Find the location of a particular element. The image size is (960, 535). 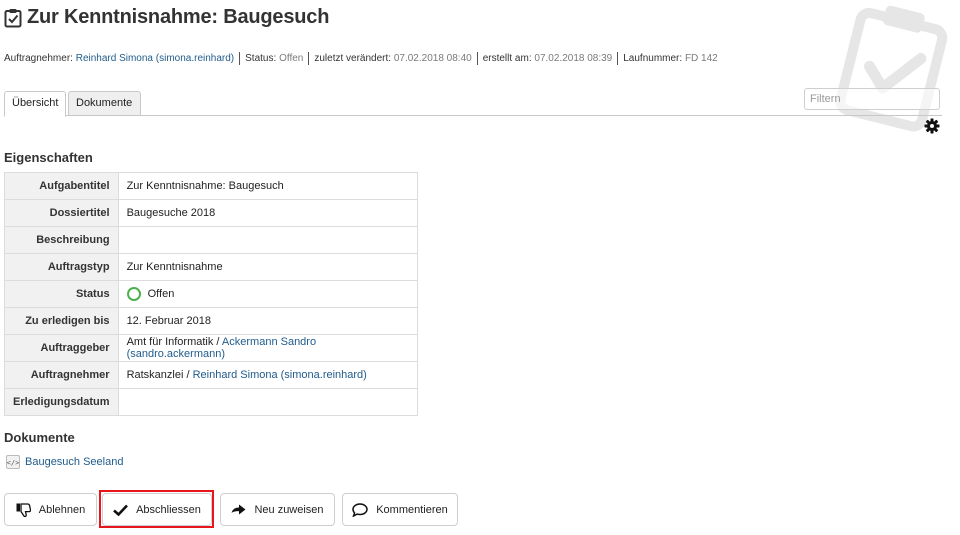

table-row: Beschreibung is located at coordinates (211, 240).